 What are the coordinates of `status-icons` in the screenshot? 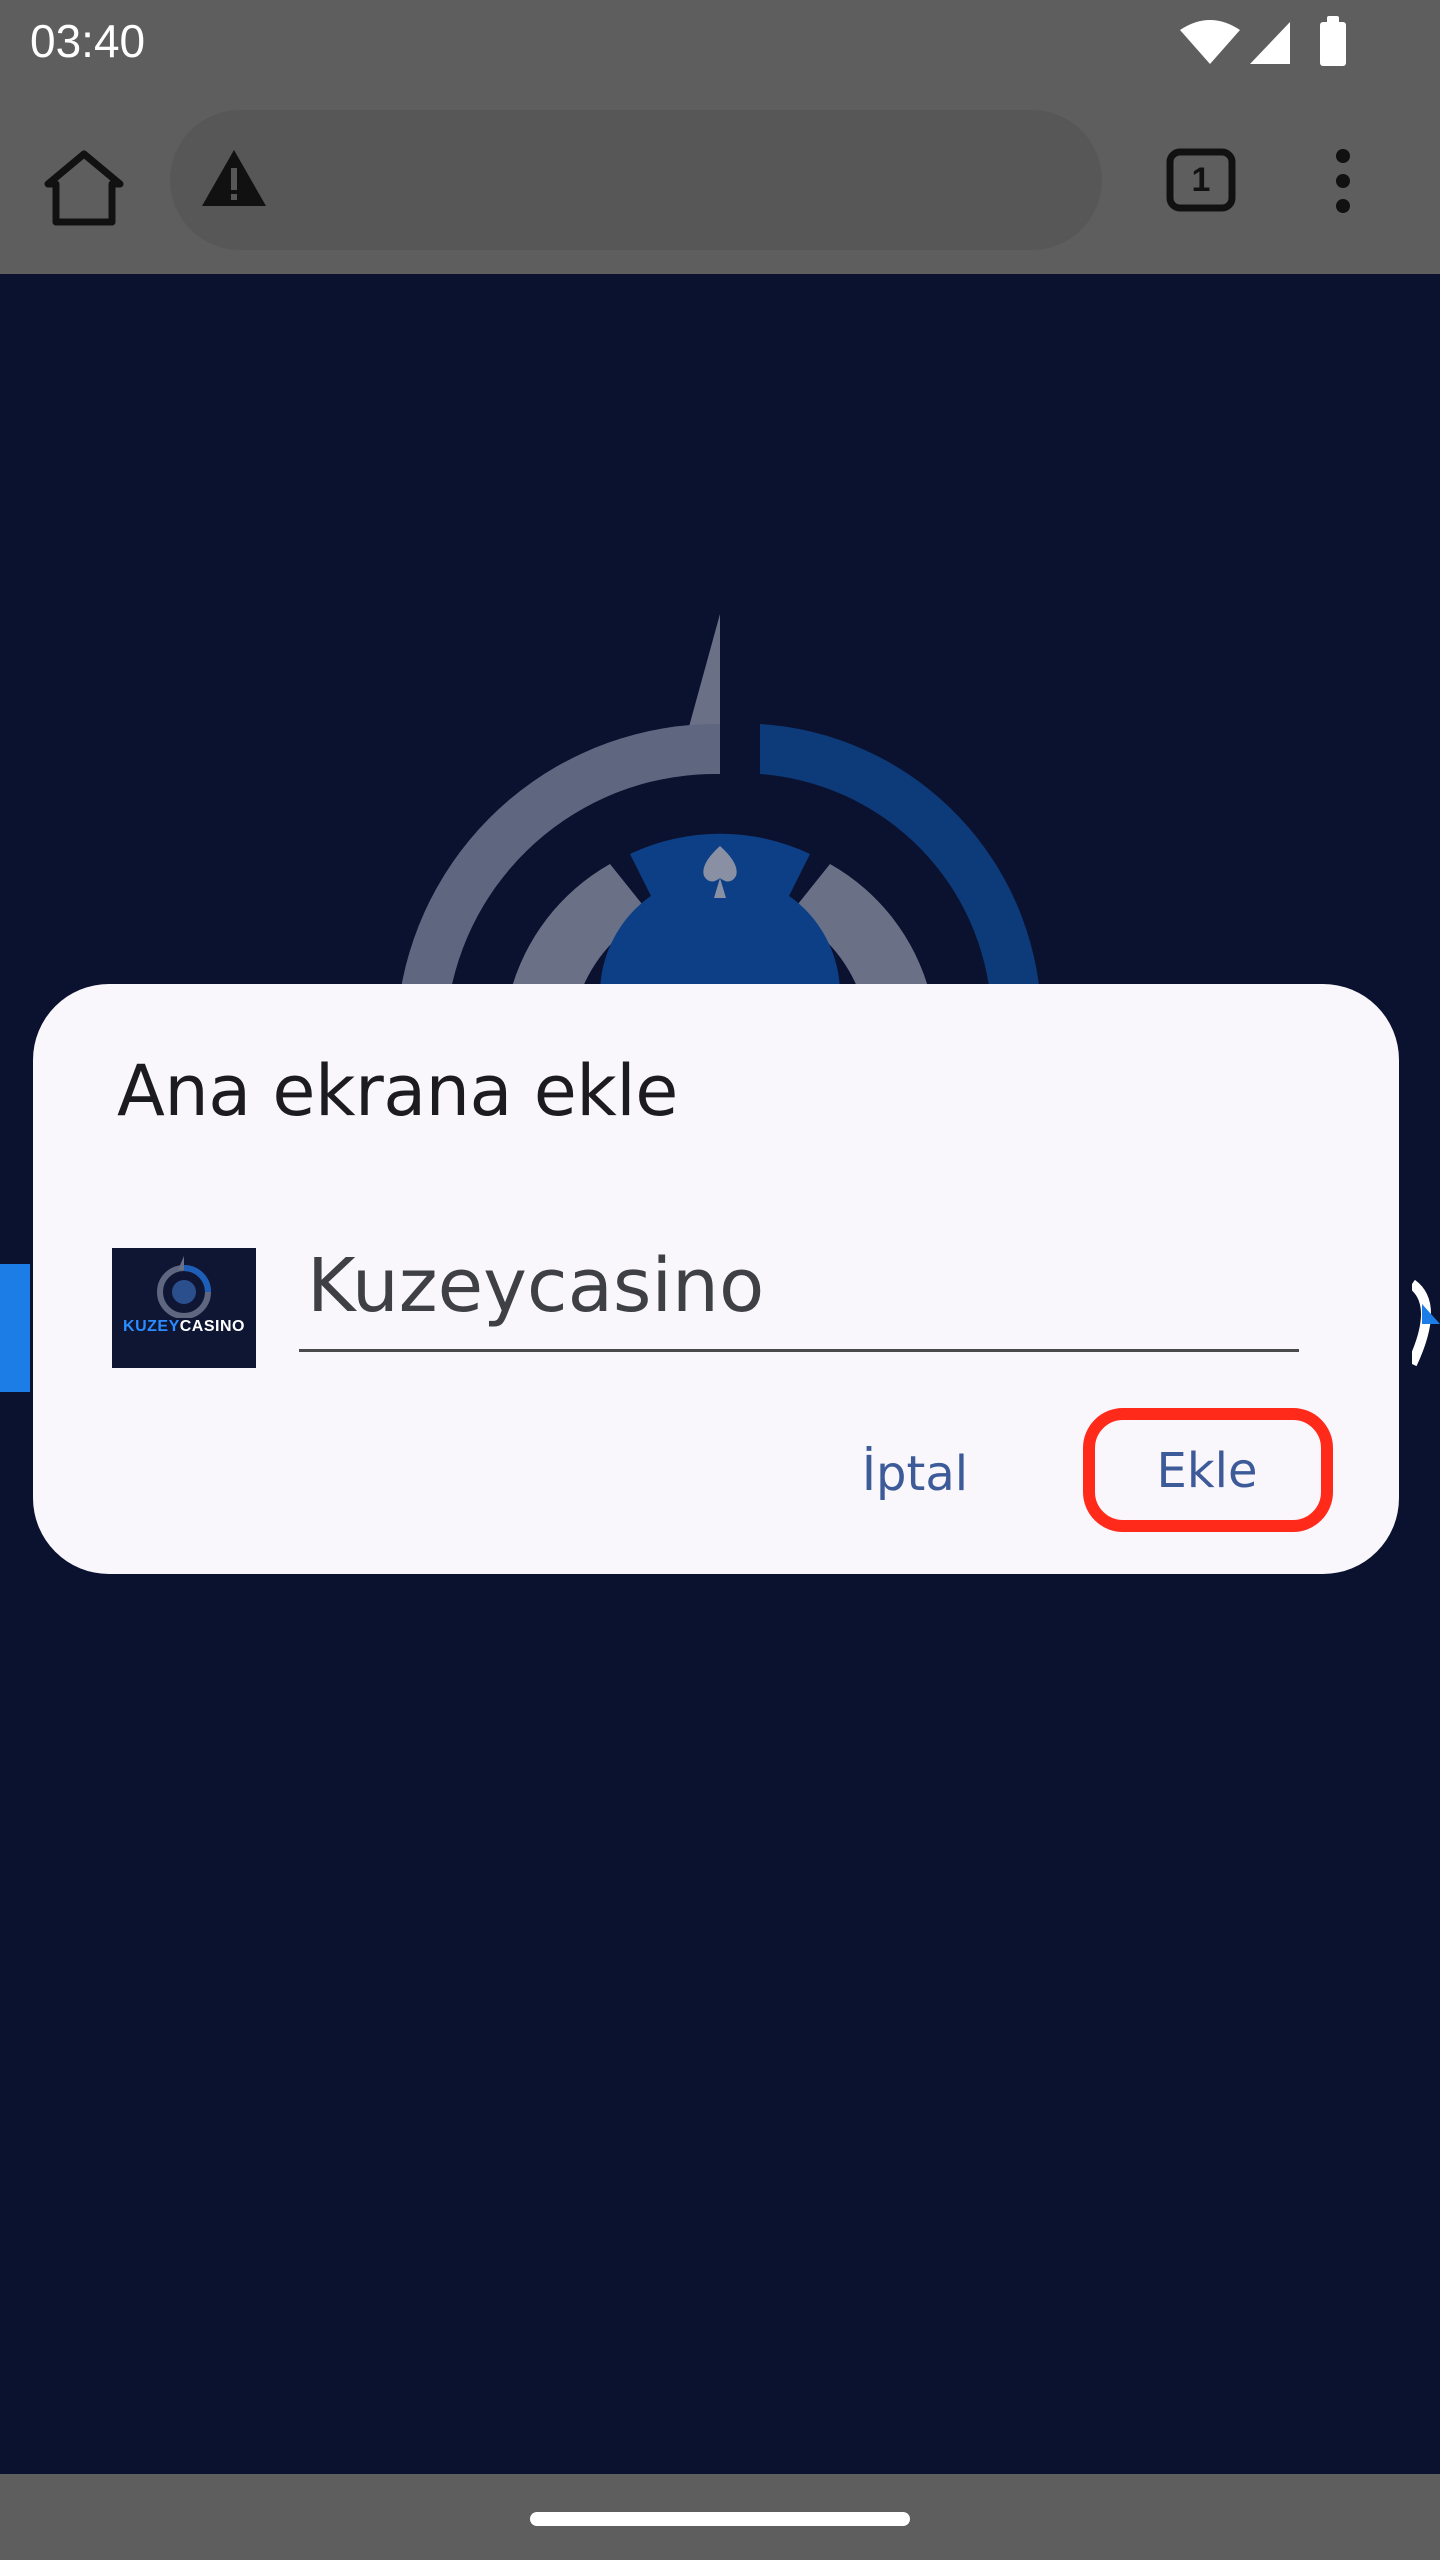 It's located at (1263, 41).